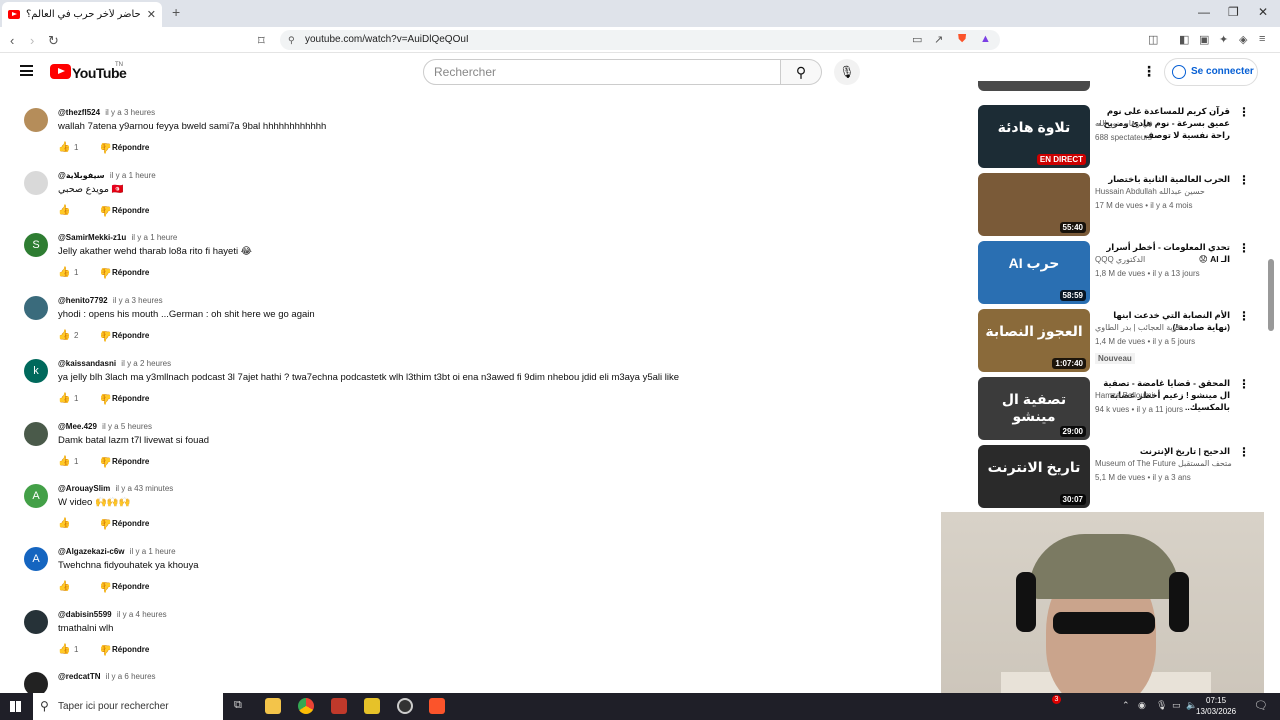 The height and width of the screenshot is (720, 1280). What do you see at coordinates (1153, 39) in the screenshot?
I see `extensions-icon: ◫` at bounding box center [1153, 39].